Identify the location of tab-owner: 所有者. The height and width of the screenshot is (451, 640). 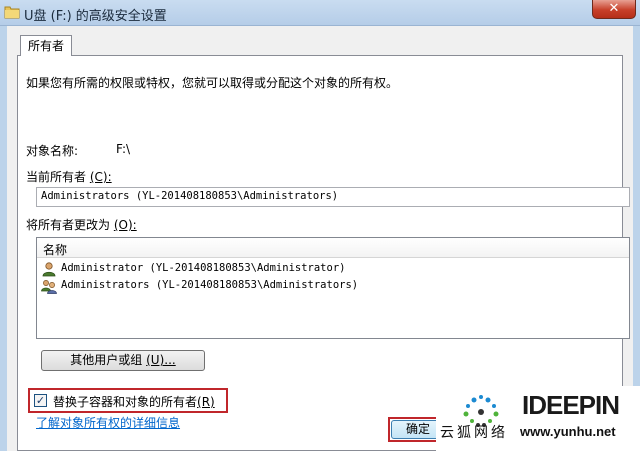
(46, 45).